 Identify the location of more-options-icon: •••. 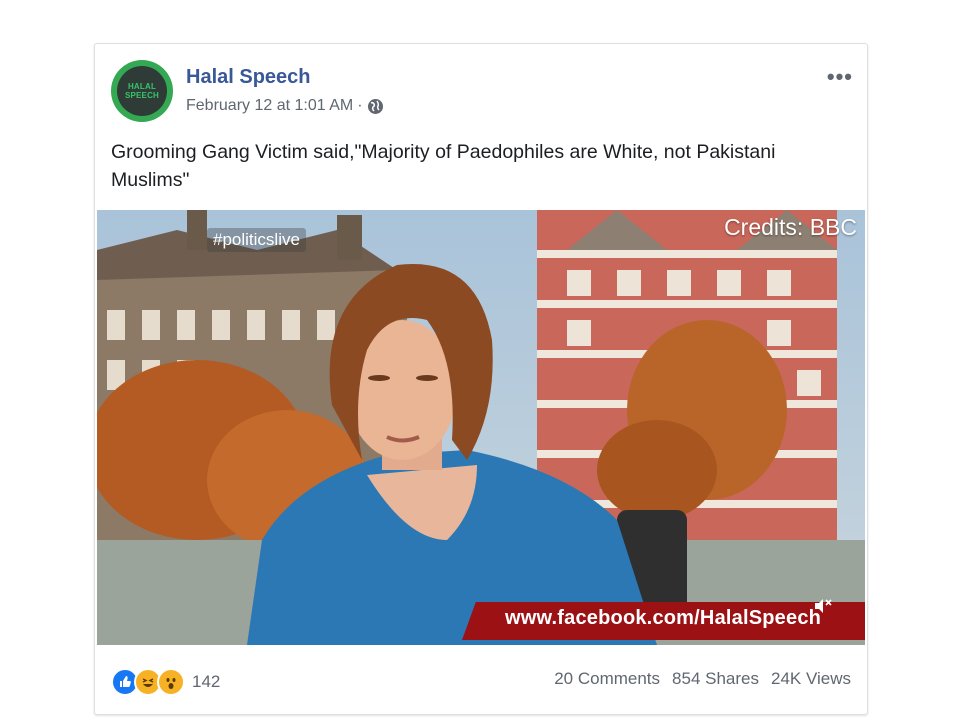
(840, 77).